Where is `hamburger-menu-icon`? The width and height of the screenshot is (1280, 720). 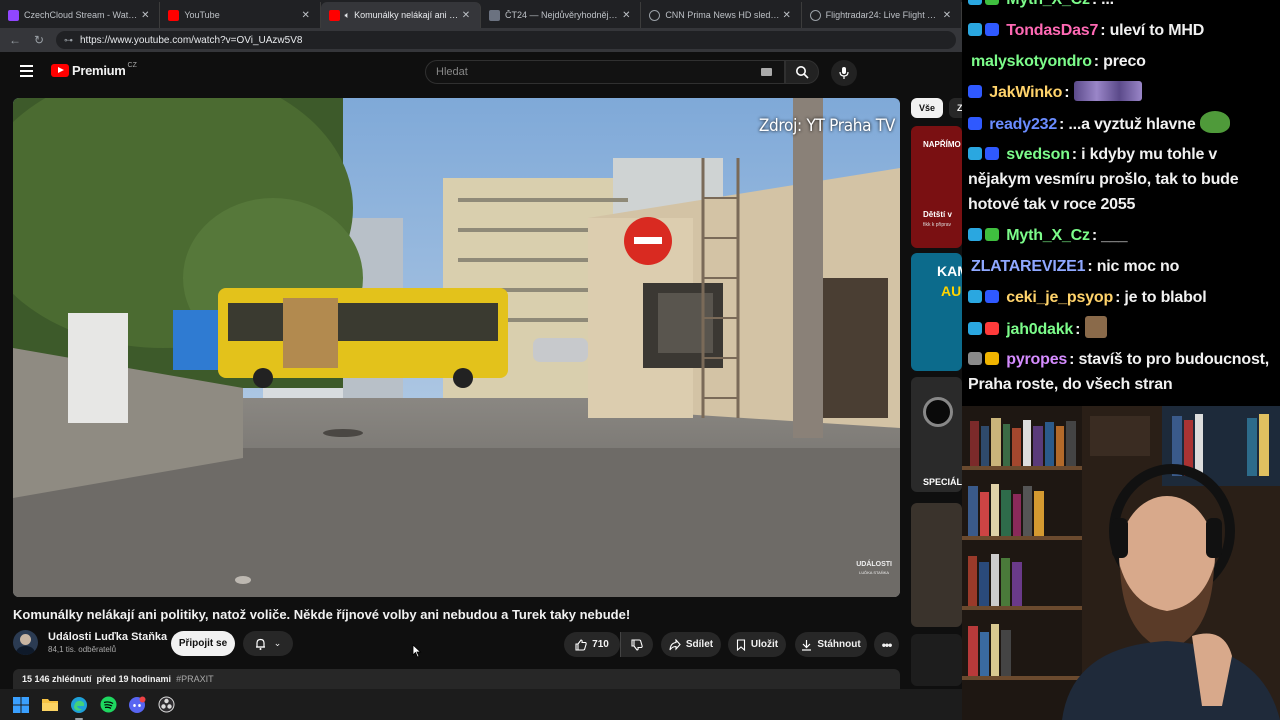
hamburger-menu-icon is located at coordinates (26, 71).